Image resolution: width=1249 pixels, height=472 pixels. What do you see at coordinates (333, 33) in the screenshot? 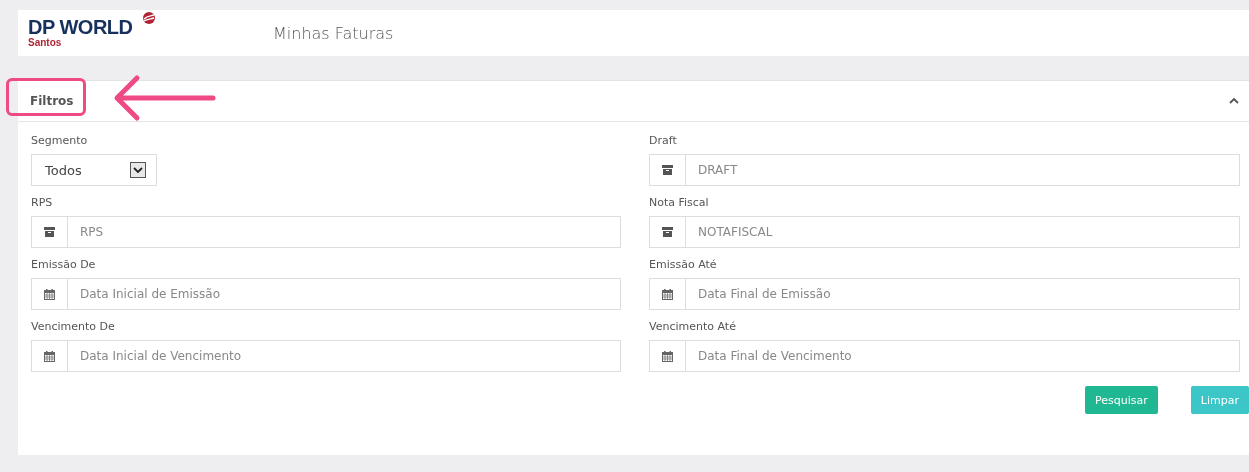
I see `page-title: Minhas Faturas` at bounding box center [333, 33].